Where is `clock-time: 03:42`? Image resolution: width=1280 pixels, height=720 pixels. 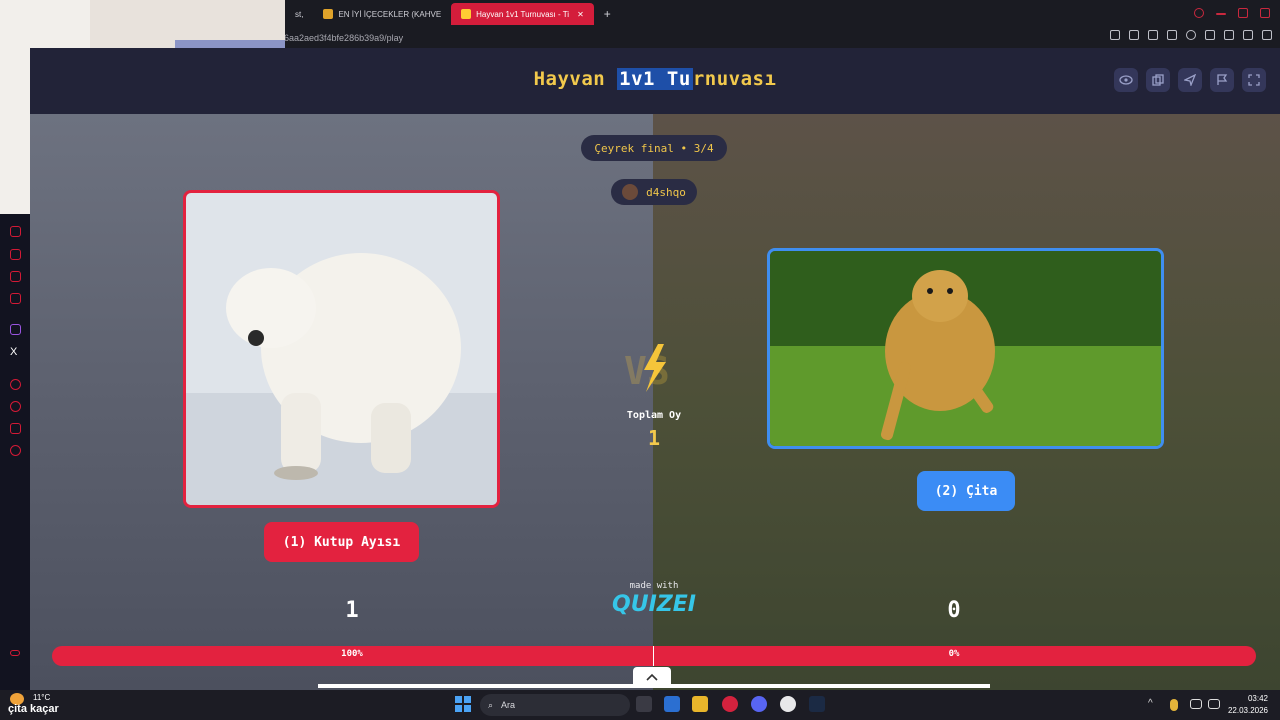 clock-time: 03:42 is located at coordinates (1257, 698).